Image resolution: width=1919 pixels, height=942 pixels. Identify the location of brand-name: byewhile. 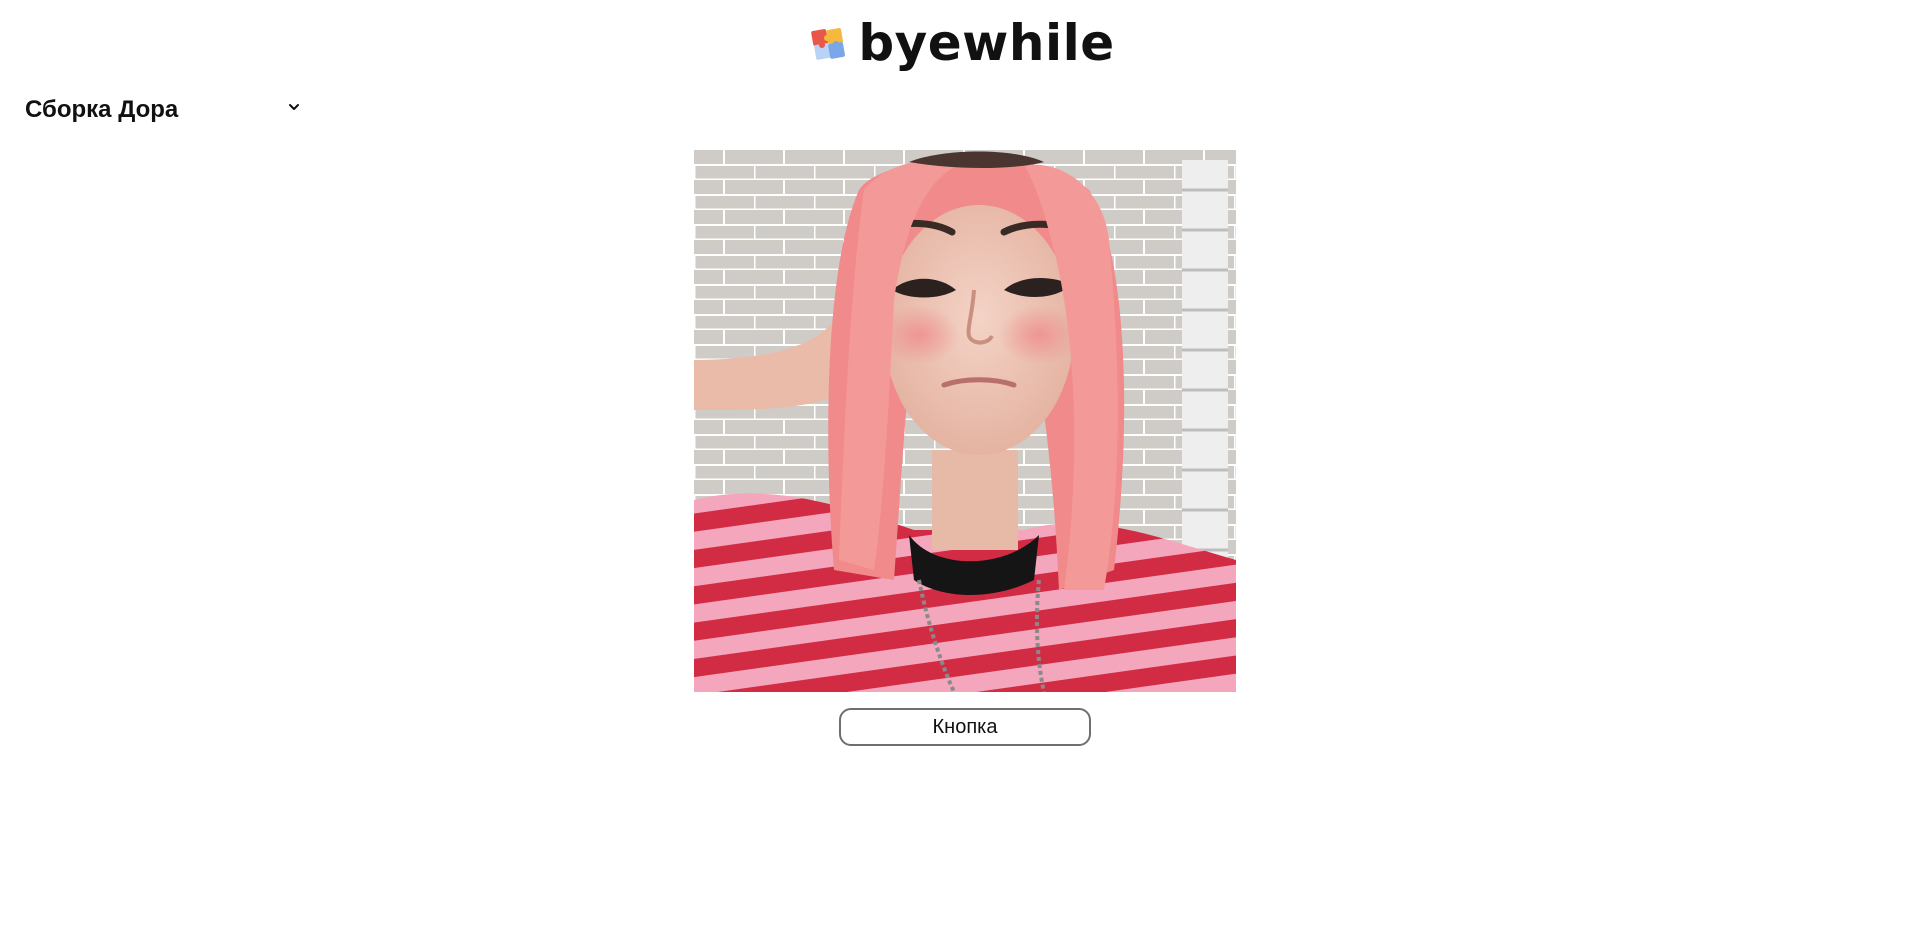
(986, 43).